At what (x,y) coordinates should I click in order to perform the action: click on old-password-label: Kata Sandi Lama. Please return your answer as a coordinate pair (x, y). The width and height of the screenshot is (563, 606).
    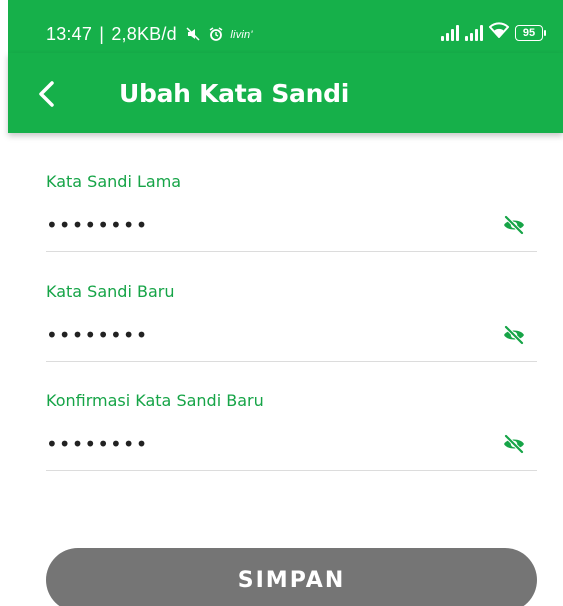
    Looking at the image, I should click on (114, 181).